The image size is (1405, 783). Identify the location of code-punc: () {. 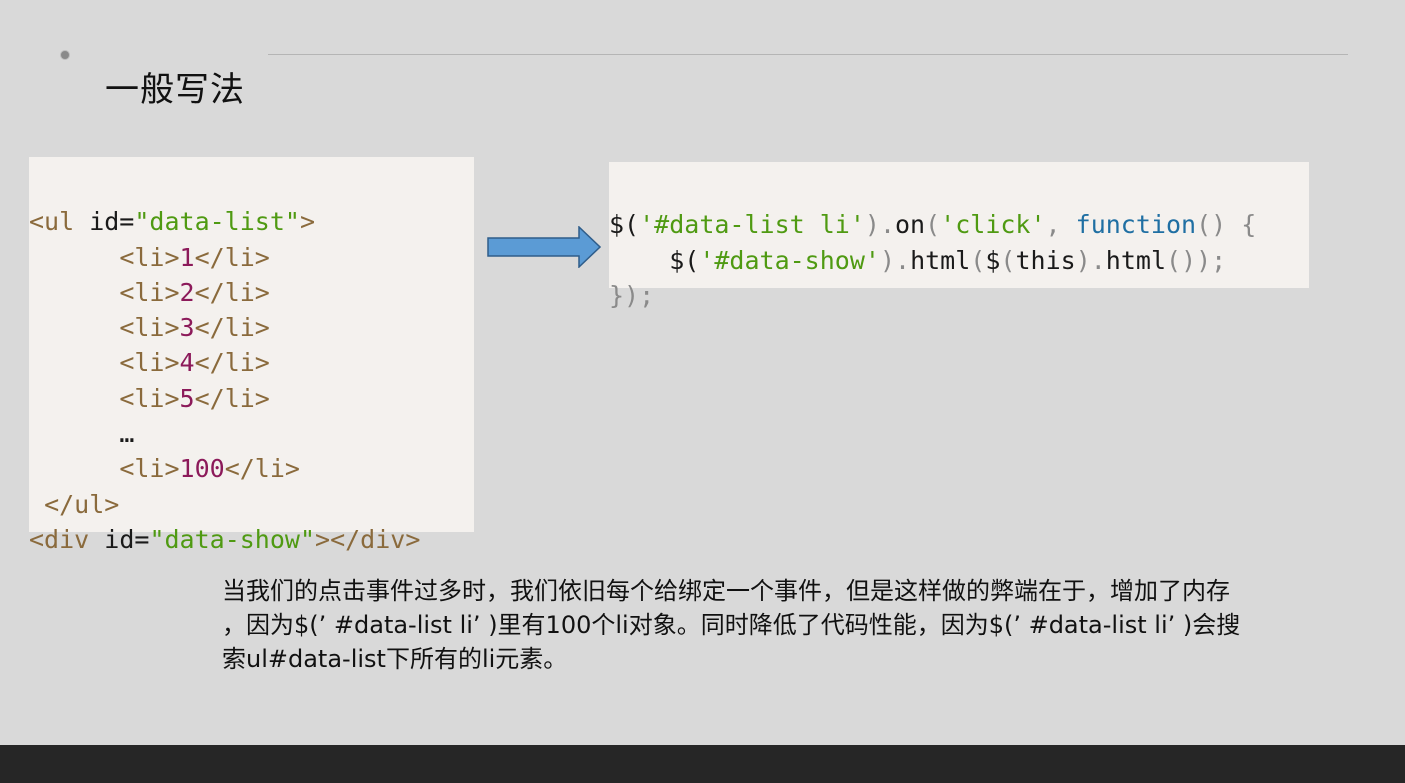
(1226, 225).